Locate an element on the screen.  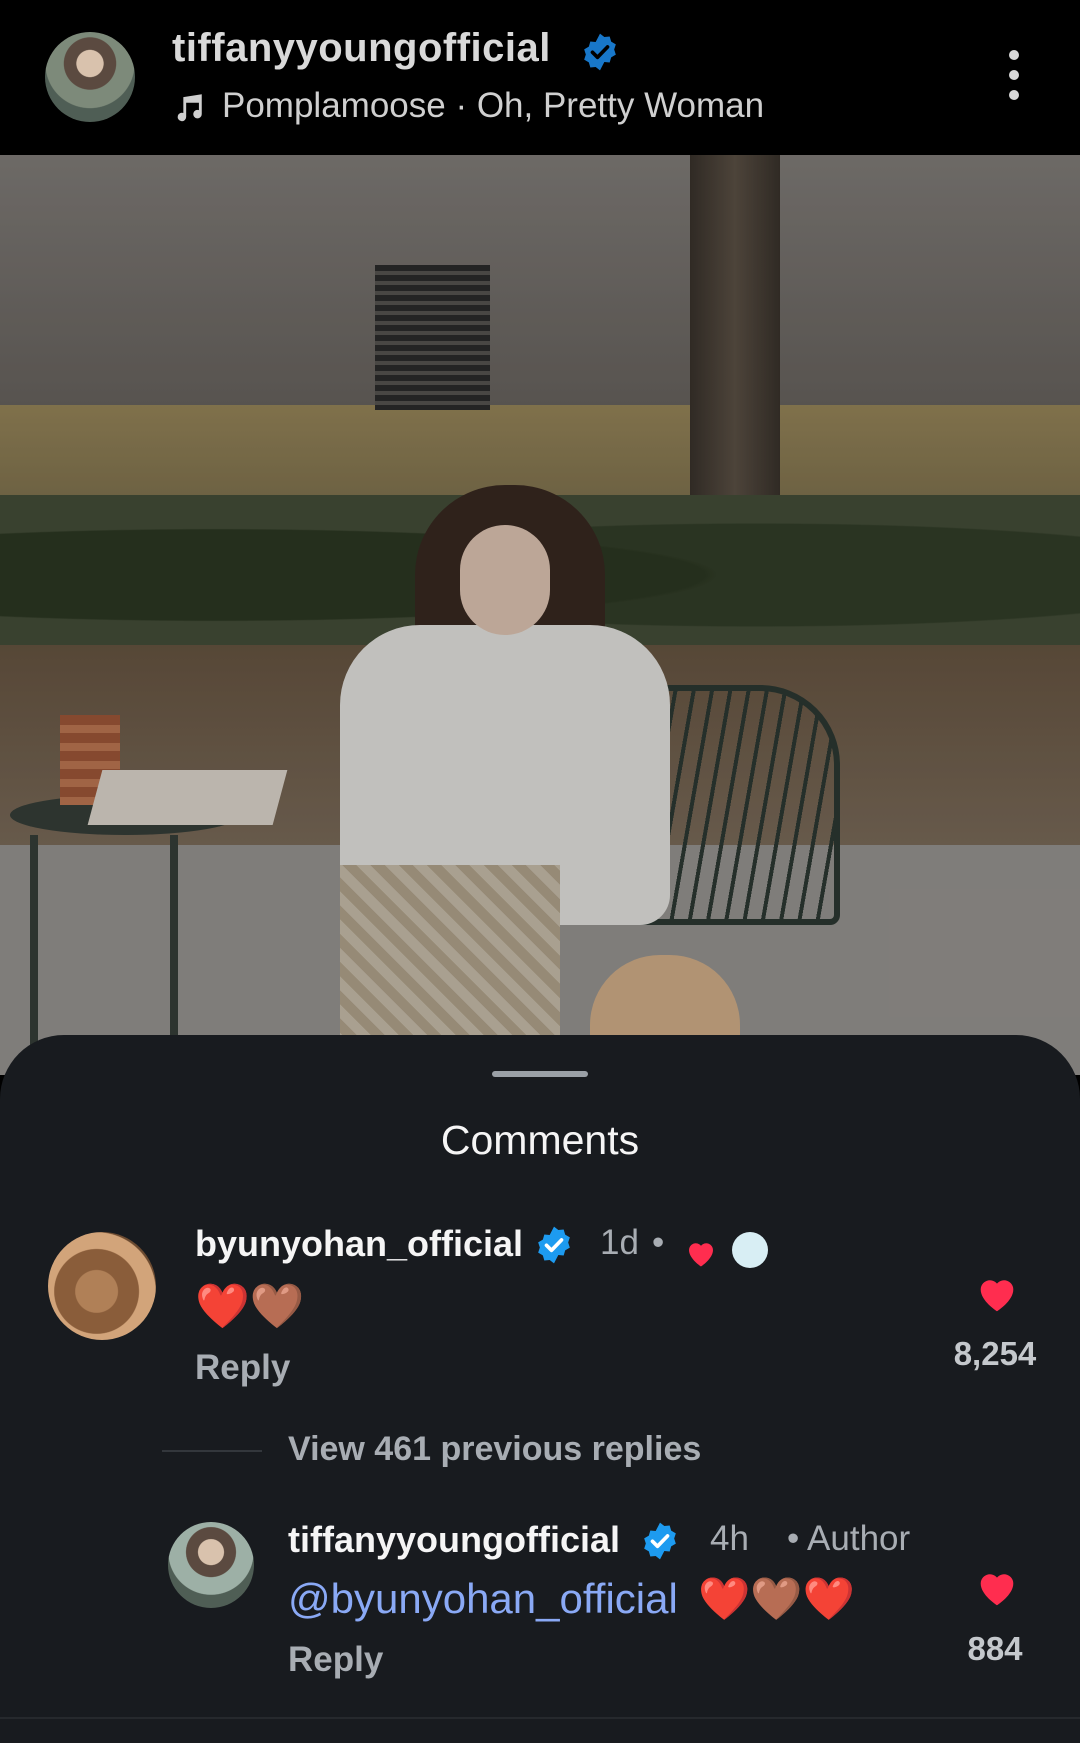
reply-emoji-text: ❤️🤎❤️ is located at coordinates (776, 1598).